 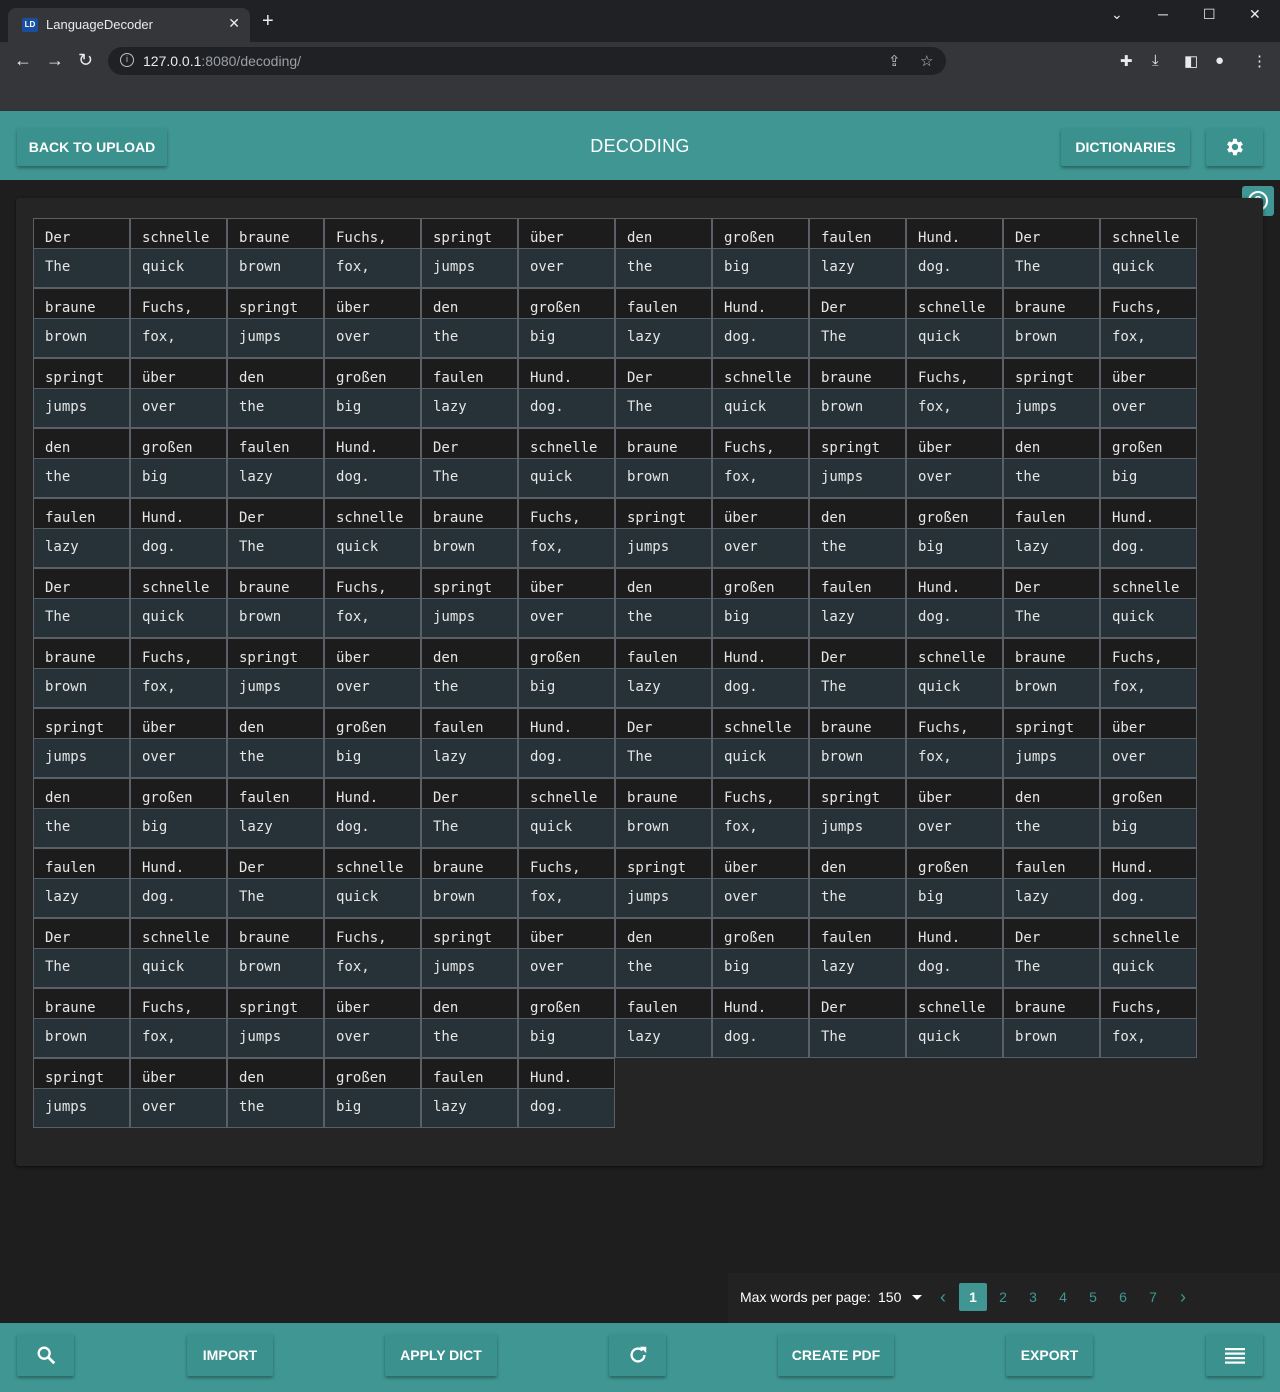 What do you see at coordinates (1163, 14) in the screenshot?
I see `minimize-icon: ─` at bounding box center [1163, 14].